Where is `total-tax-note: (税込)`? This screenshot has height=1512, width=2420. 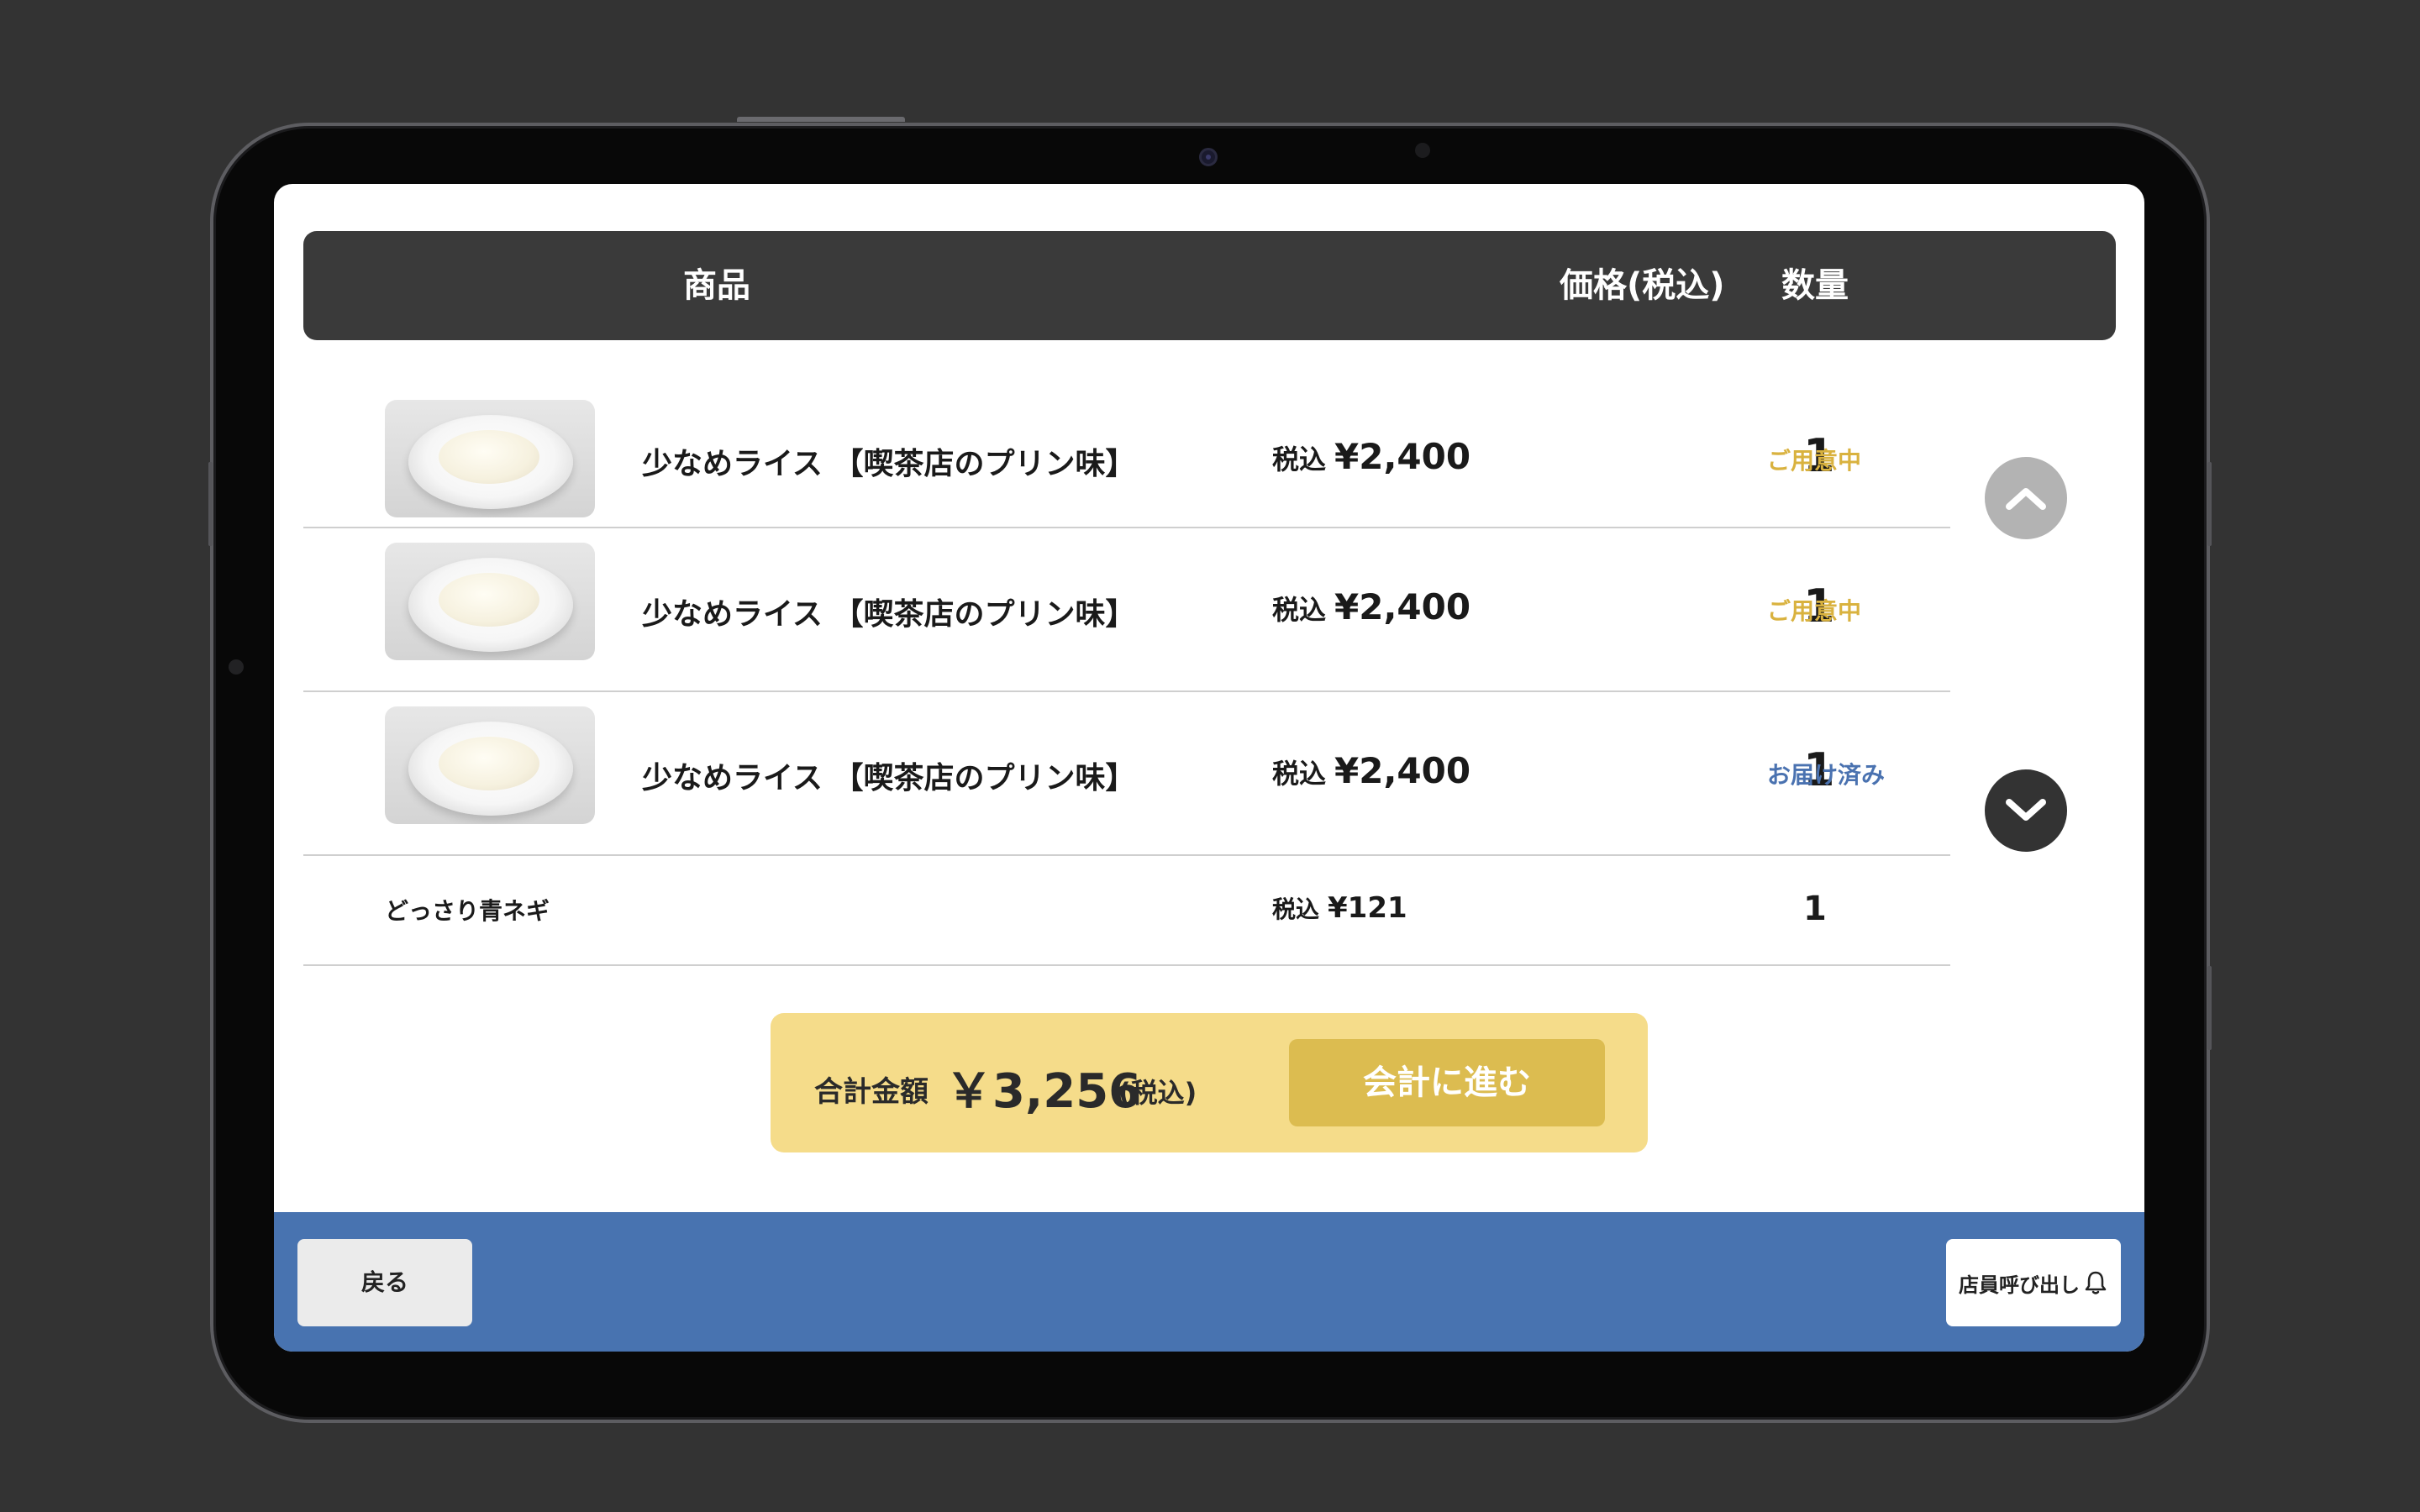 total-tax-note: (税込) is located at coordinates (1157, 1093).